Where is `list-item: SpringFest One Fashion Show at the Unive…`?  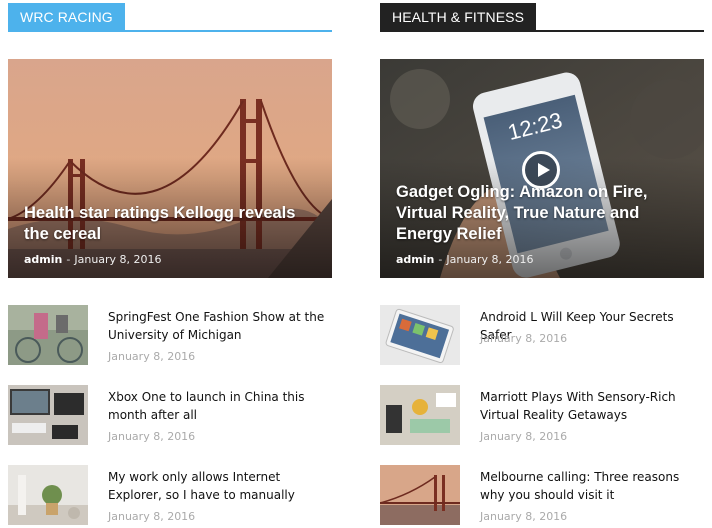
list-item: SpringFest One Fashion Show at the Unive… is located at coordinates (170, 335).